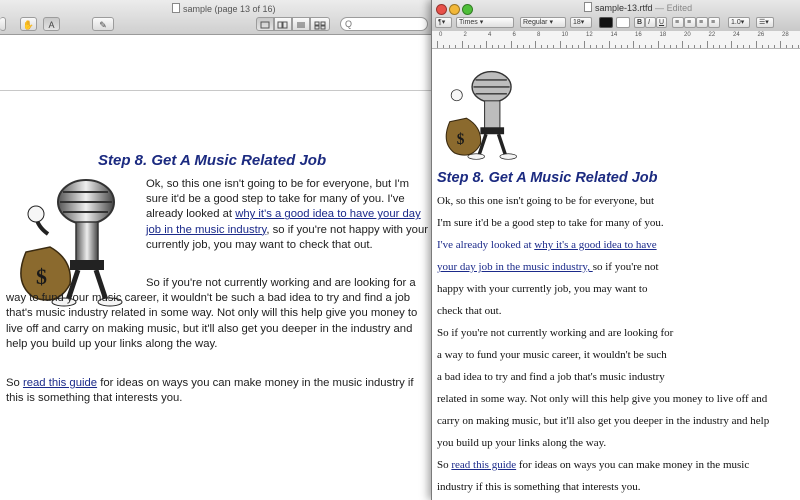 The height and width of the screenshot is (500, 800). Describe the element at coordinates (639, 22) in the screenshot. I see `bold-button: B` at that location.